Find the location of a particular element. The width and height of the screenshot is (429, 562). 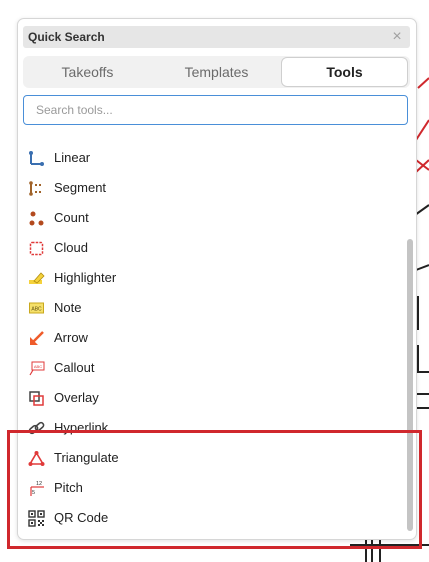

tool-item-cloud: Cloud is located at coordinates (208, 248).